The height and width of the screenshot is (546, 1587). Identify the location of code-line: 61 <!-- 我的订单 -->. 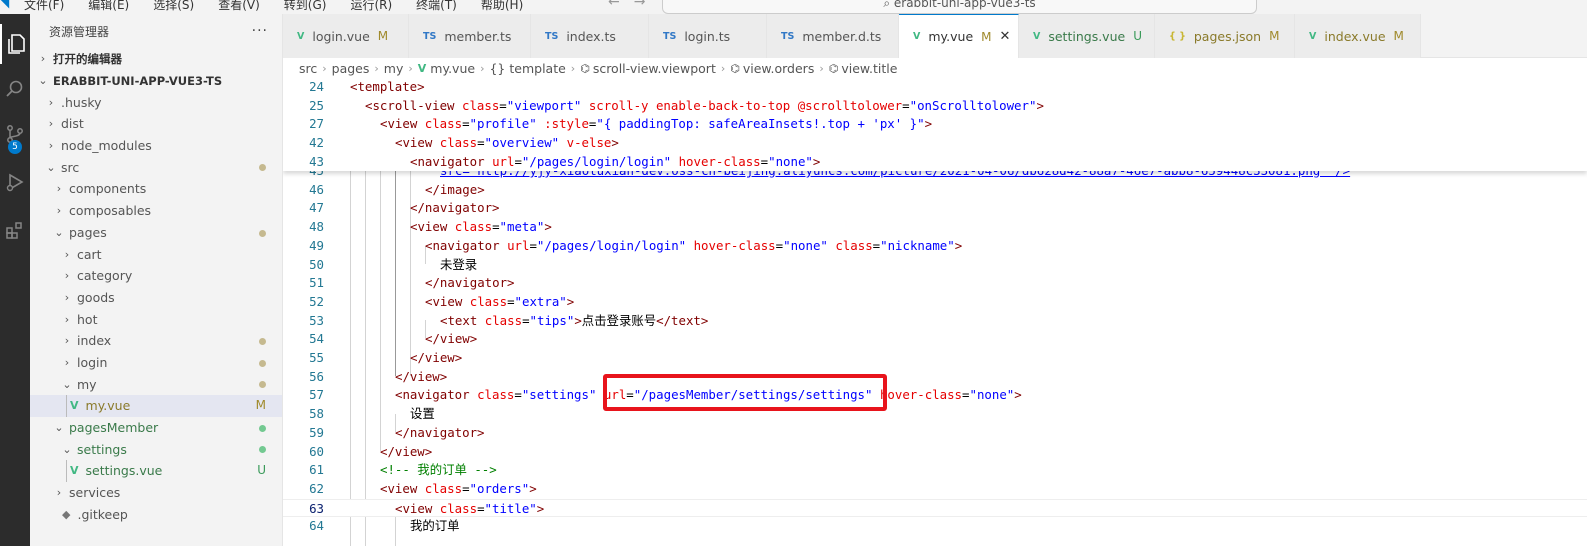
(403, 470).